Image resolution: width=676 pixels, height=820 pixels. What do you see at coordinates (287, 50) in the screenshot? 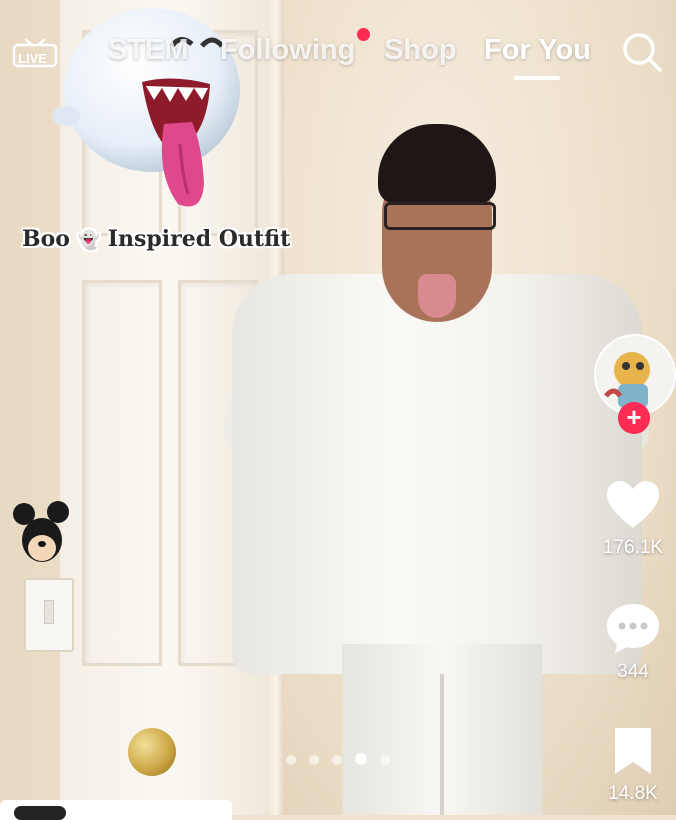
I see `tab-following: Following` at bounding box center [287, 50].